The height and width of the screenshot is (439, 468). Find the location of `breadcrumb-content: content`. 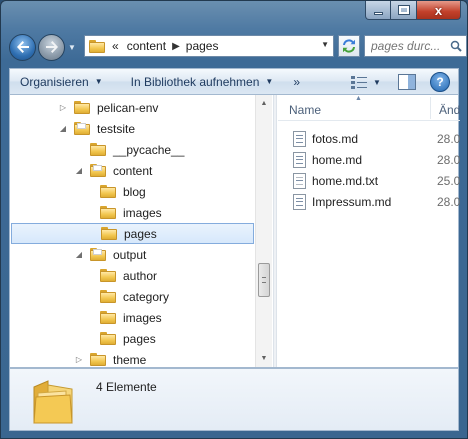

breadcrumb-content: content is located at coordinates (146, 46).